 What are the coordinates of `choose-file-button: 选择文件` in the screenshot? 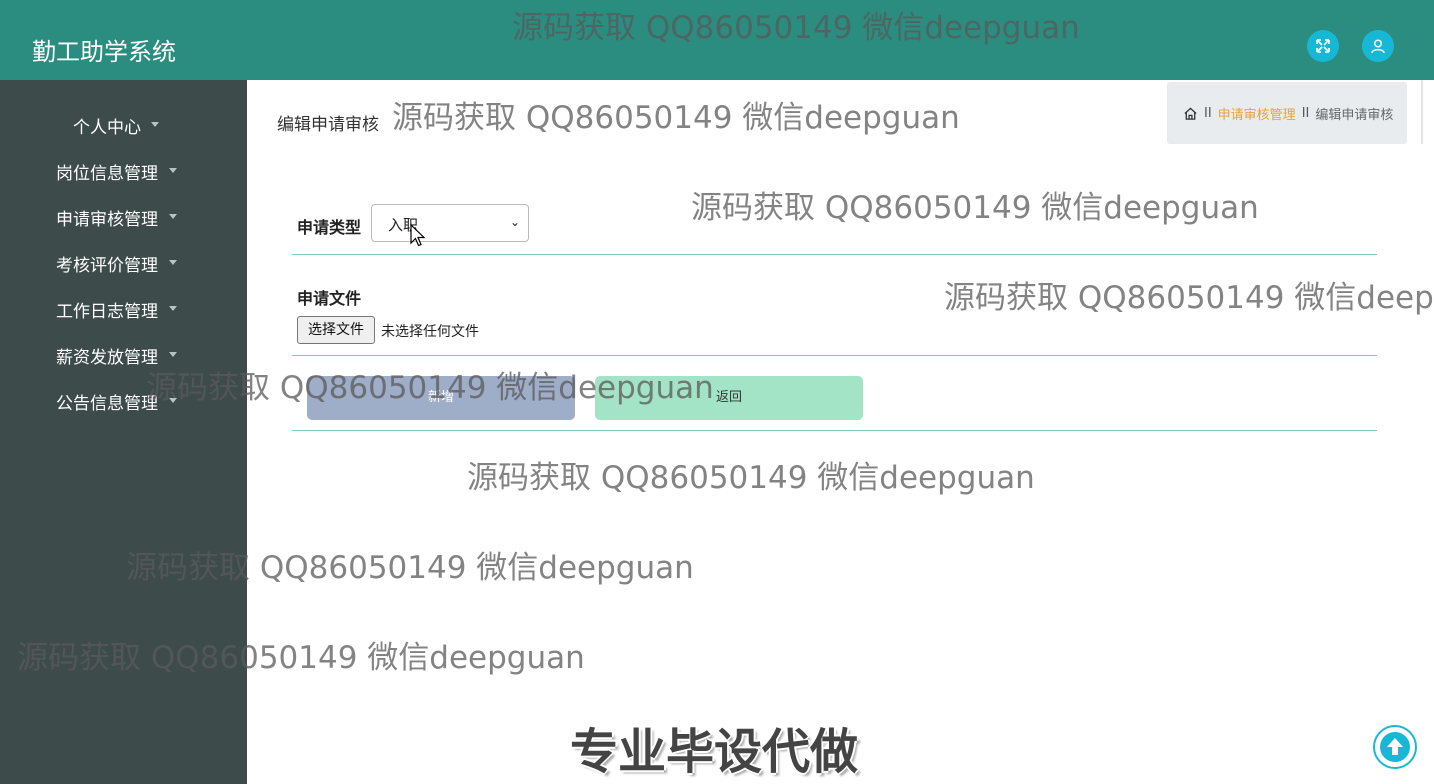 It's located at (336, 330).